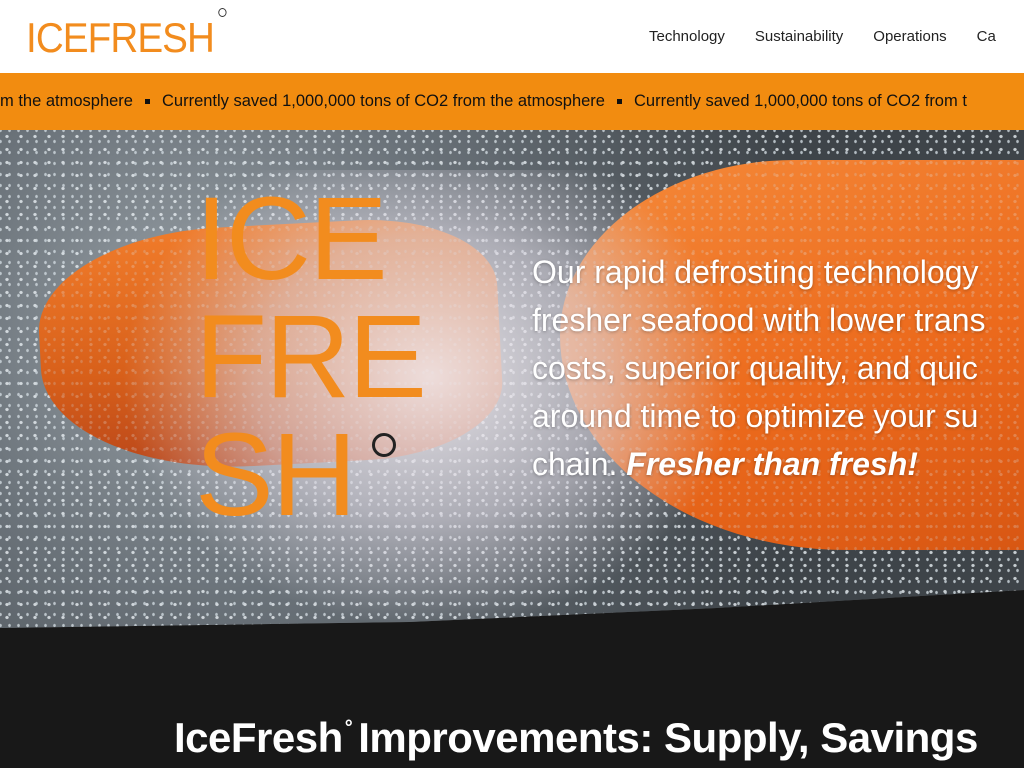 The width and height of the screenshot is (1024, 768). I want to click on logo-text: ICEFRESH, so click(120, 37).